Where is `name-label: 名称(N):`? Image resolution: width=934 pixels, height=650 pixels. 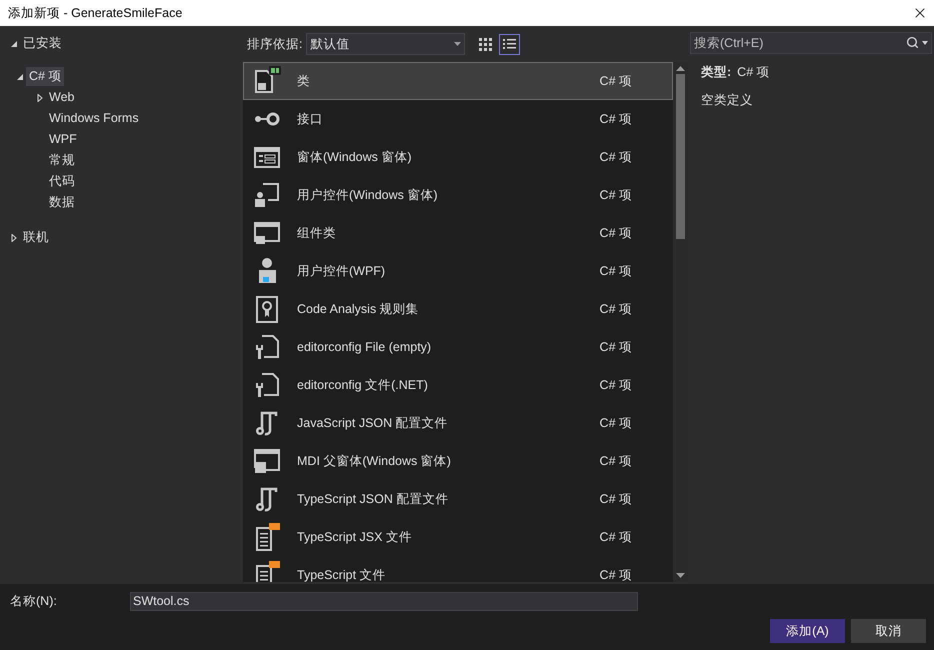 name-label: 名称(N): is located at coordinates (33, 601).